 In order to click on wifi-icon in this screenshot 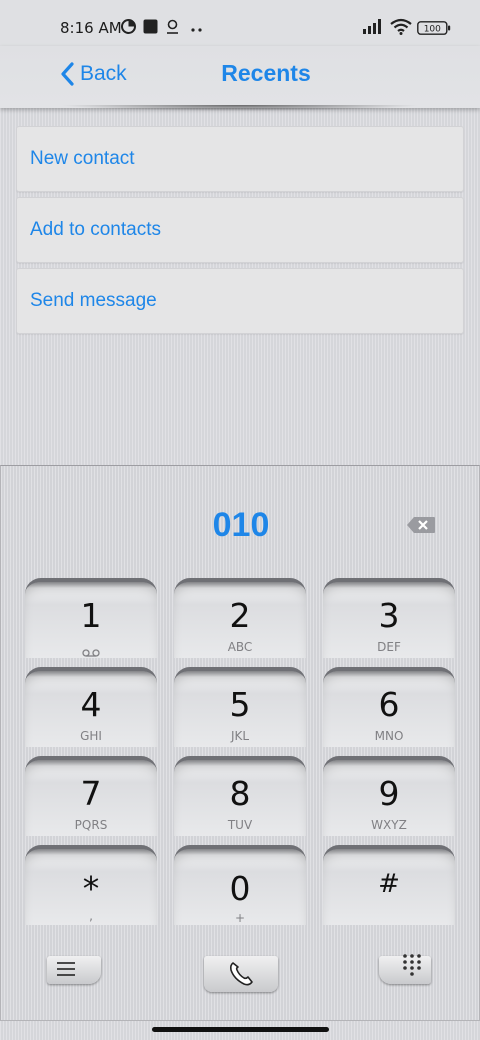, I will do `click(401, 28)`.